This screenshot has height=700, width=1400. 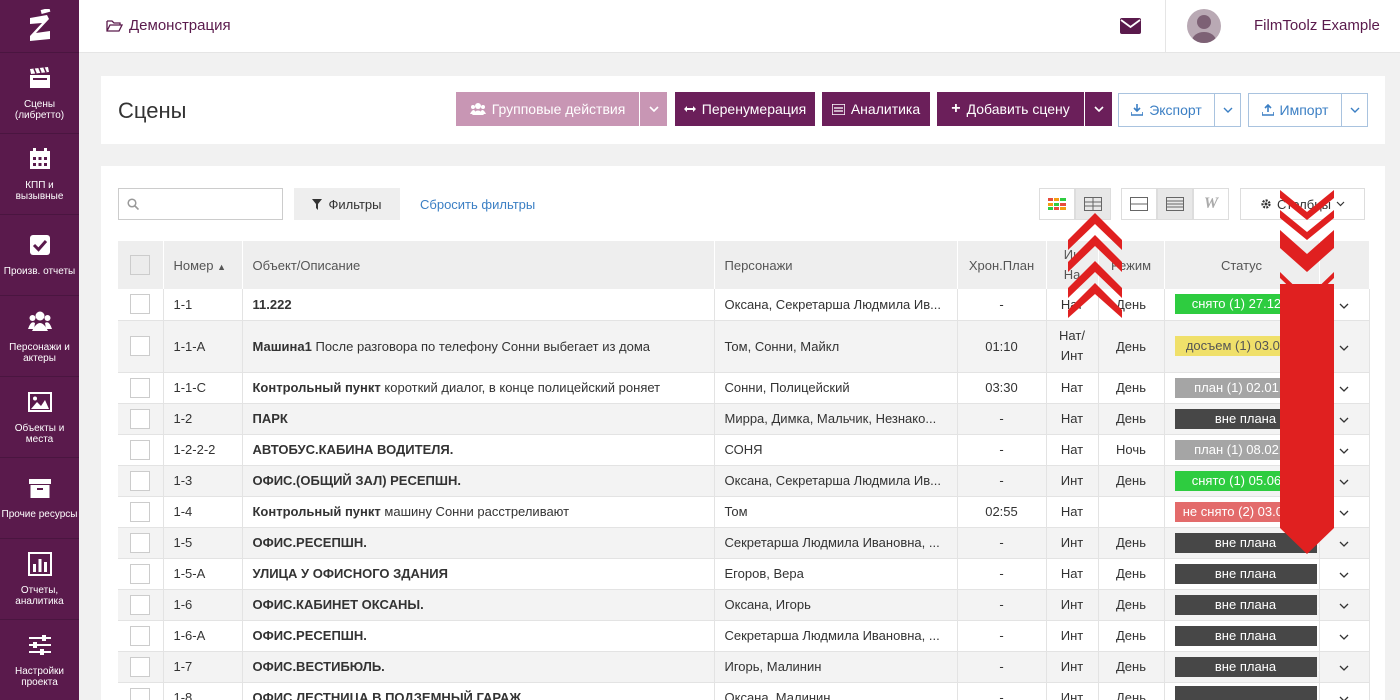 I want to click on export-dropdown, so click(x=1227, y=110).